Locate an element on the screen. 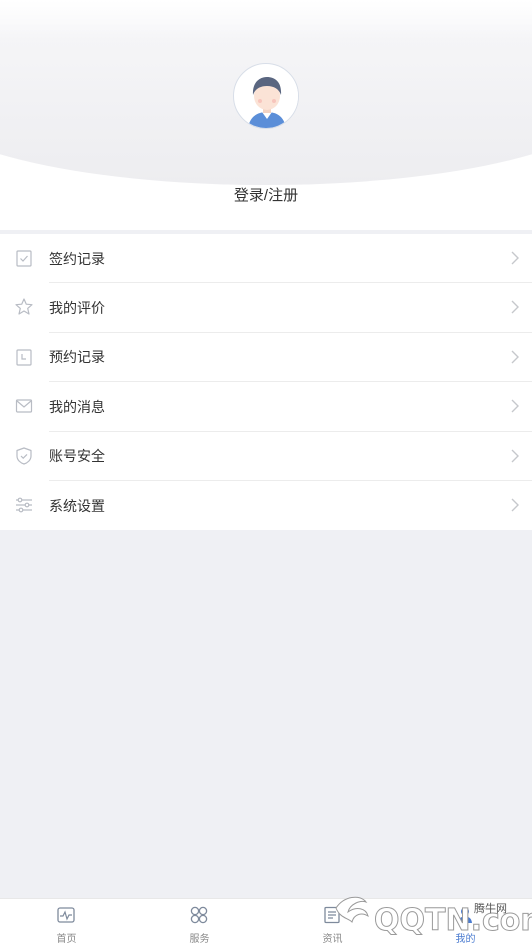  avatar is located at coordinates (266, 96).